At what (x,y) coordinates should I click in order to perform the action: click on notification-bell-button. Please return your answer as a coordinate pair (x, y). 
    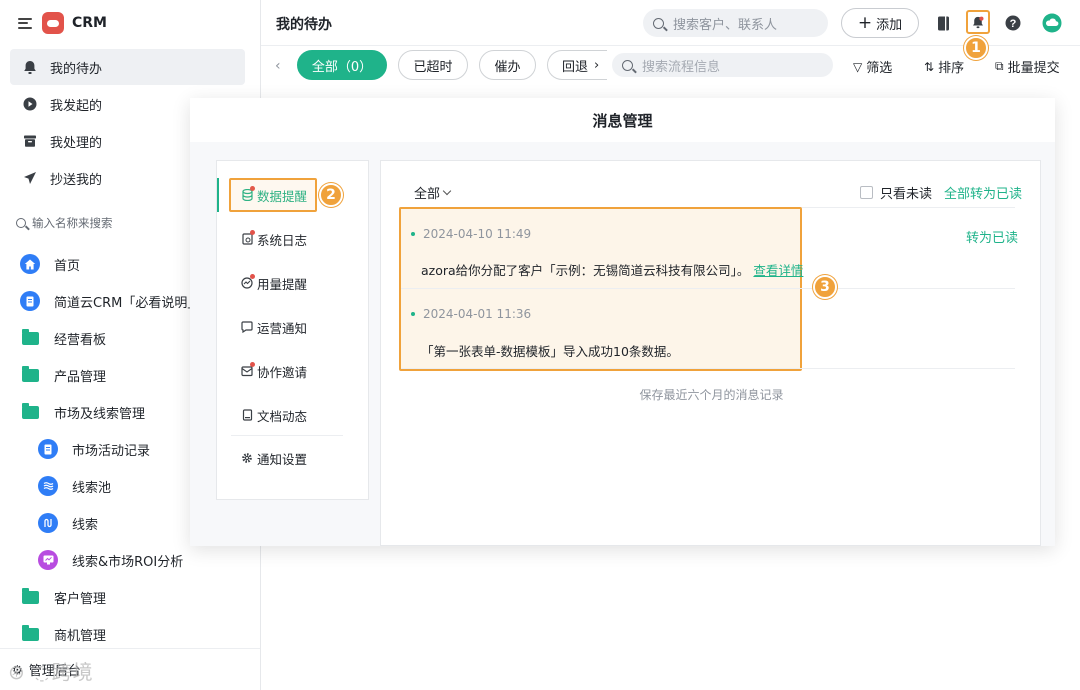
    Looking at the image, I should click on (978, 22).